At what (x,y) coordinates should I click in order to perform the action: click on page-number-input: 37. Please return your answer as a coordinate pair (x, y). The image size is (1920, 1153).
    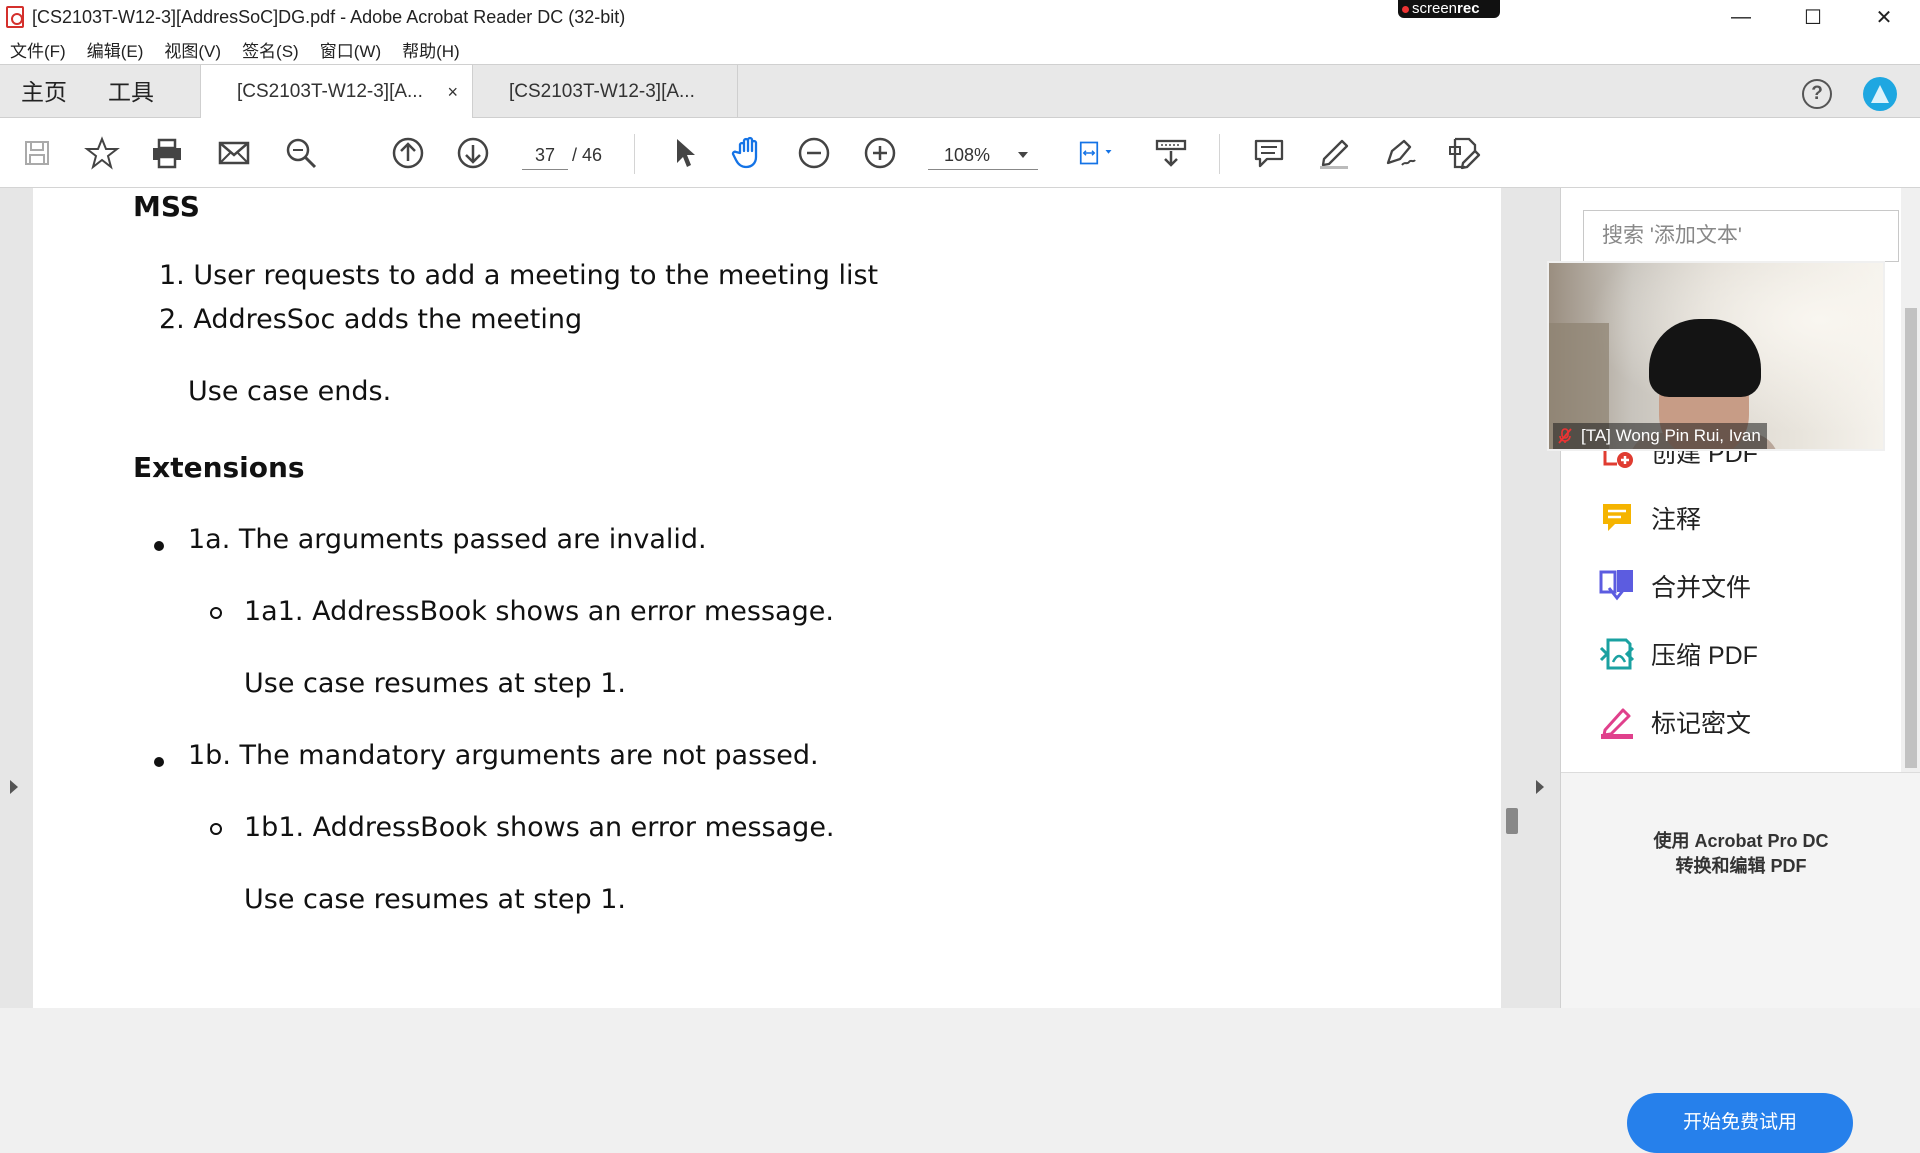
    Looking at the image, I should click on (545, 155).